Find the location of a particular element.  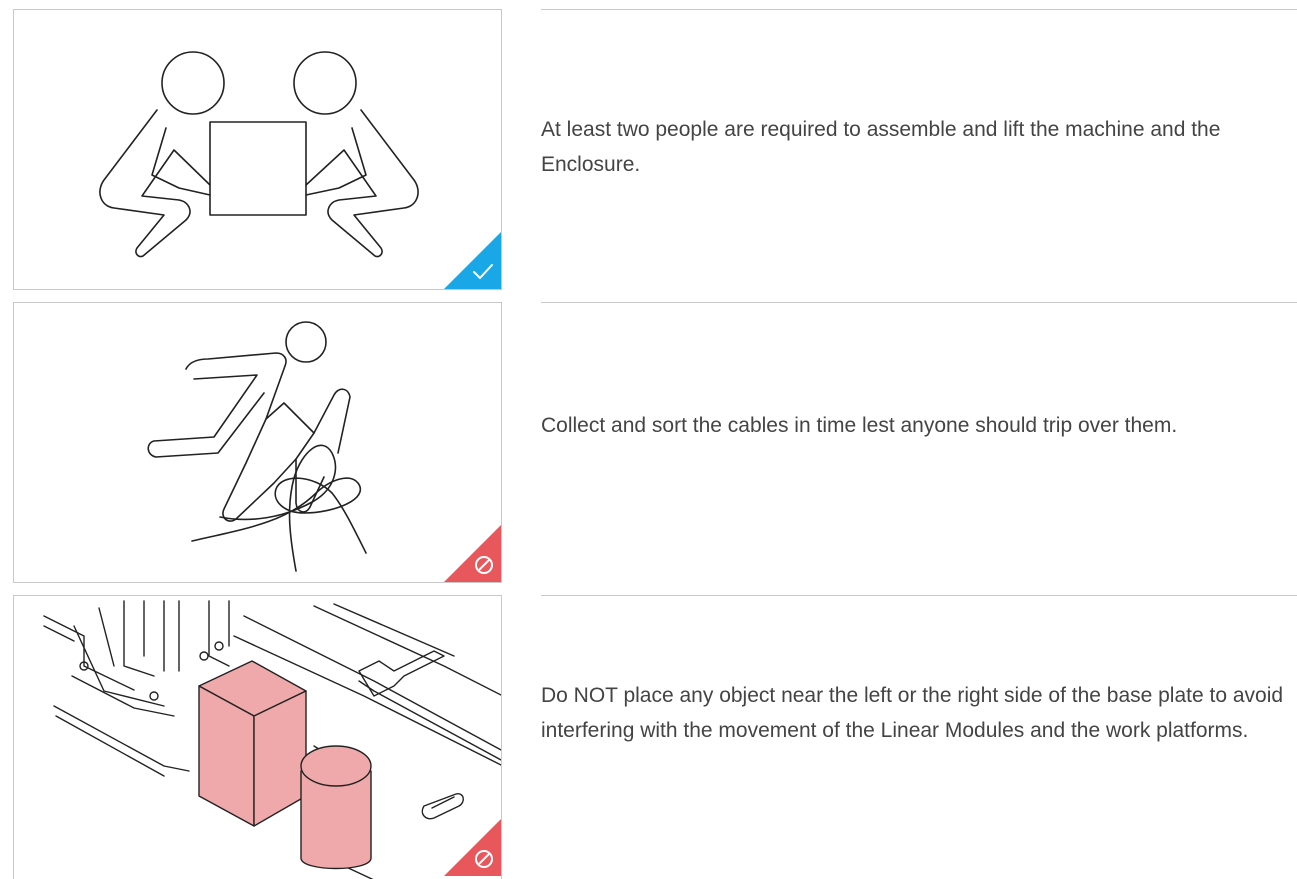

illustration-panel-cables is located at coordinates (257, 442).